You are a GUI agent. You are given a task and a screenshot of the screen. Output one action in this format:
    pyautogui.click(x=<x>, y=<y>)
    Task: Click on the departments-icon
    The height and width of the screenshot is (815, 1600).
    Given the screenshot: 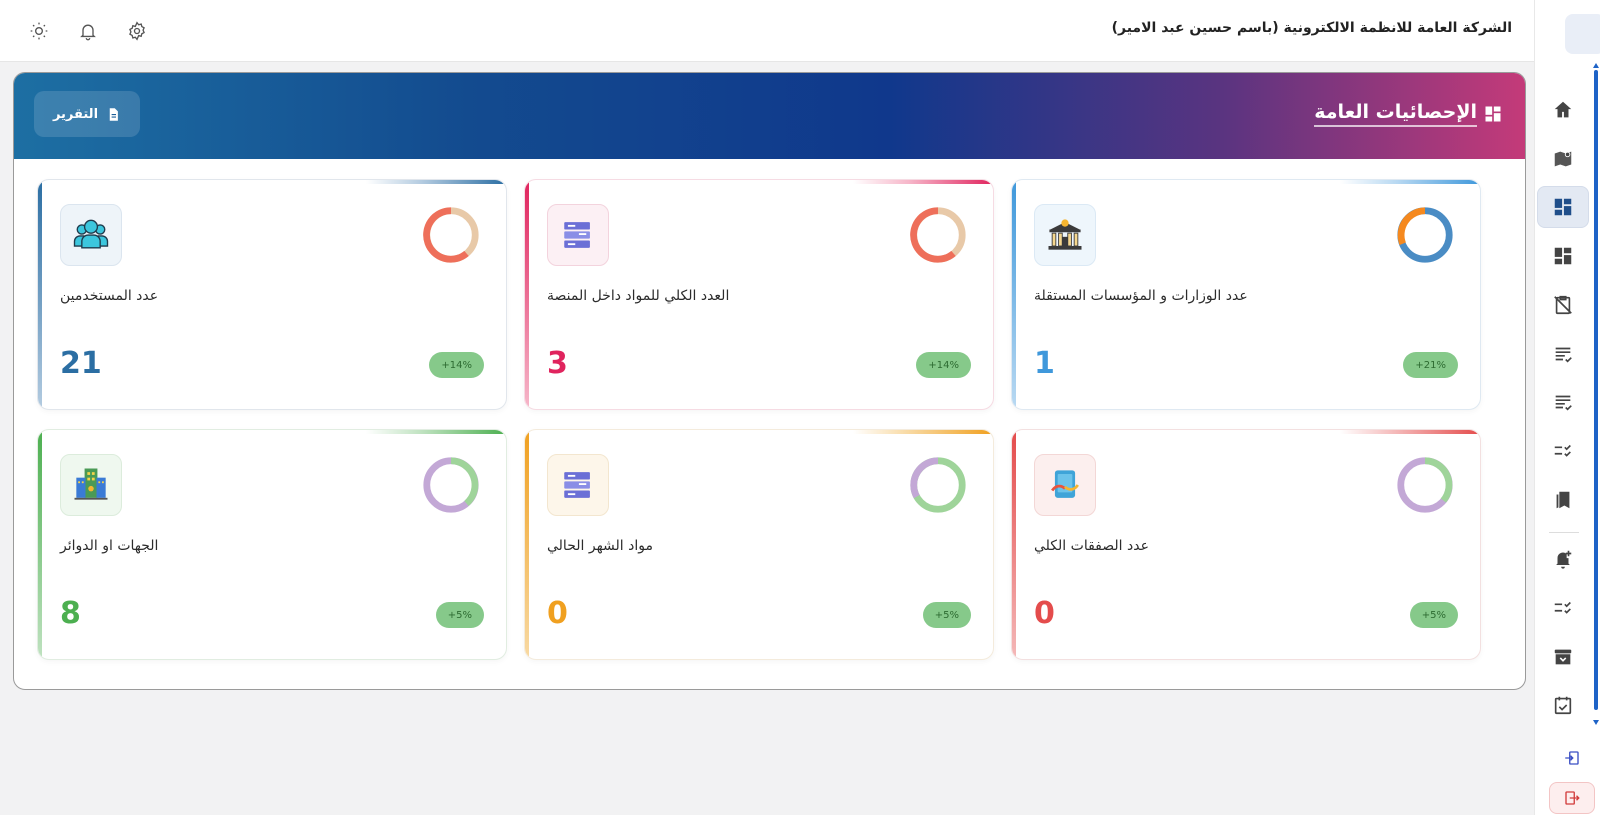 What is the action you would take?
    pyautogui.click(x=91, y=485)
    